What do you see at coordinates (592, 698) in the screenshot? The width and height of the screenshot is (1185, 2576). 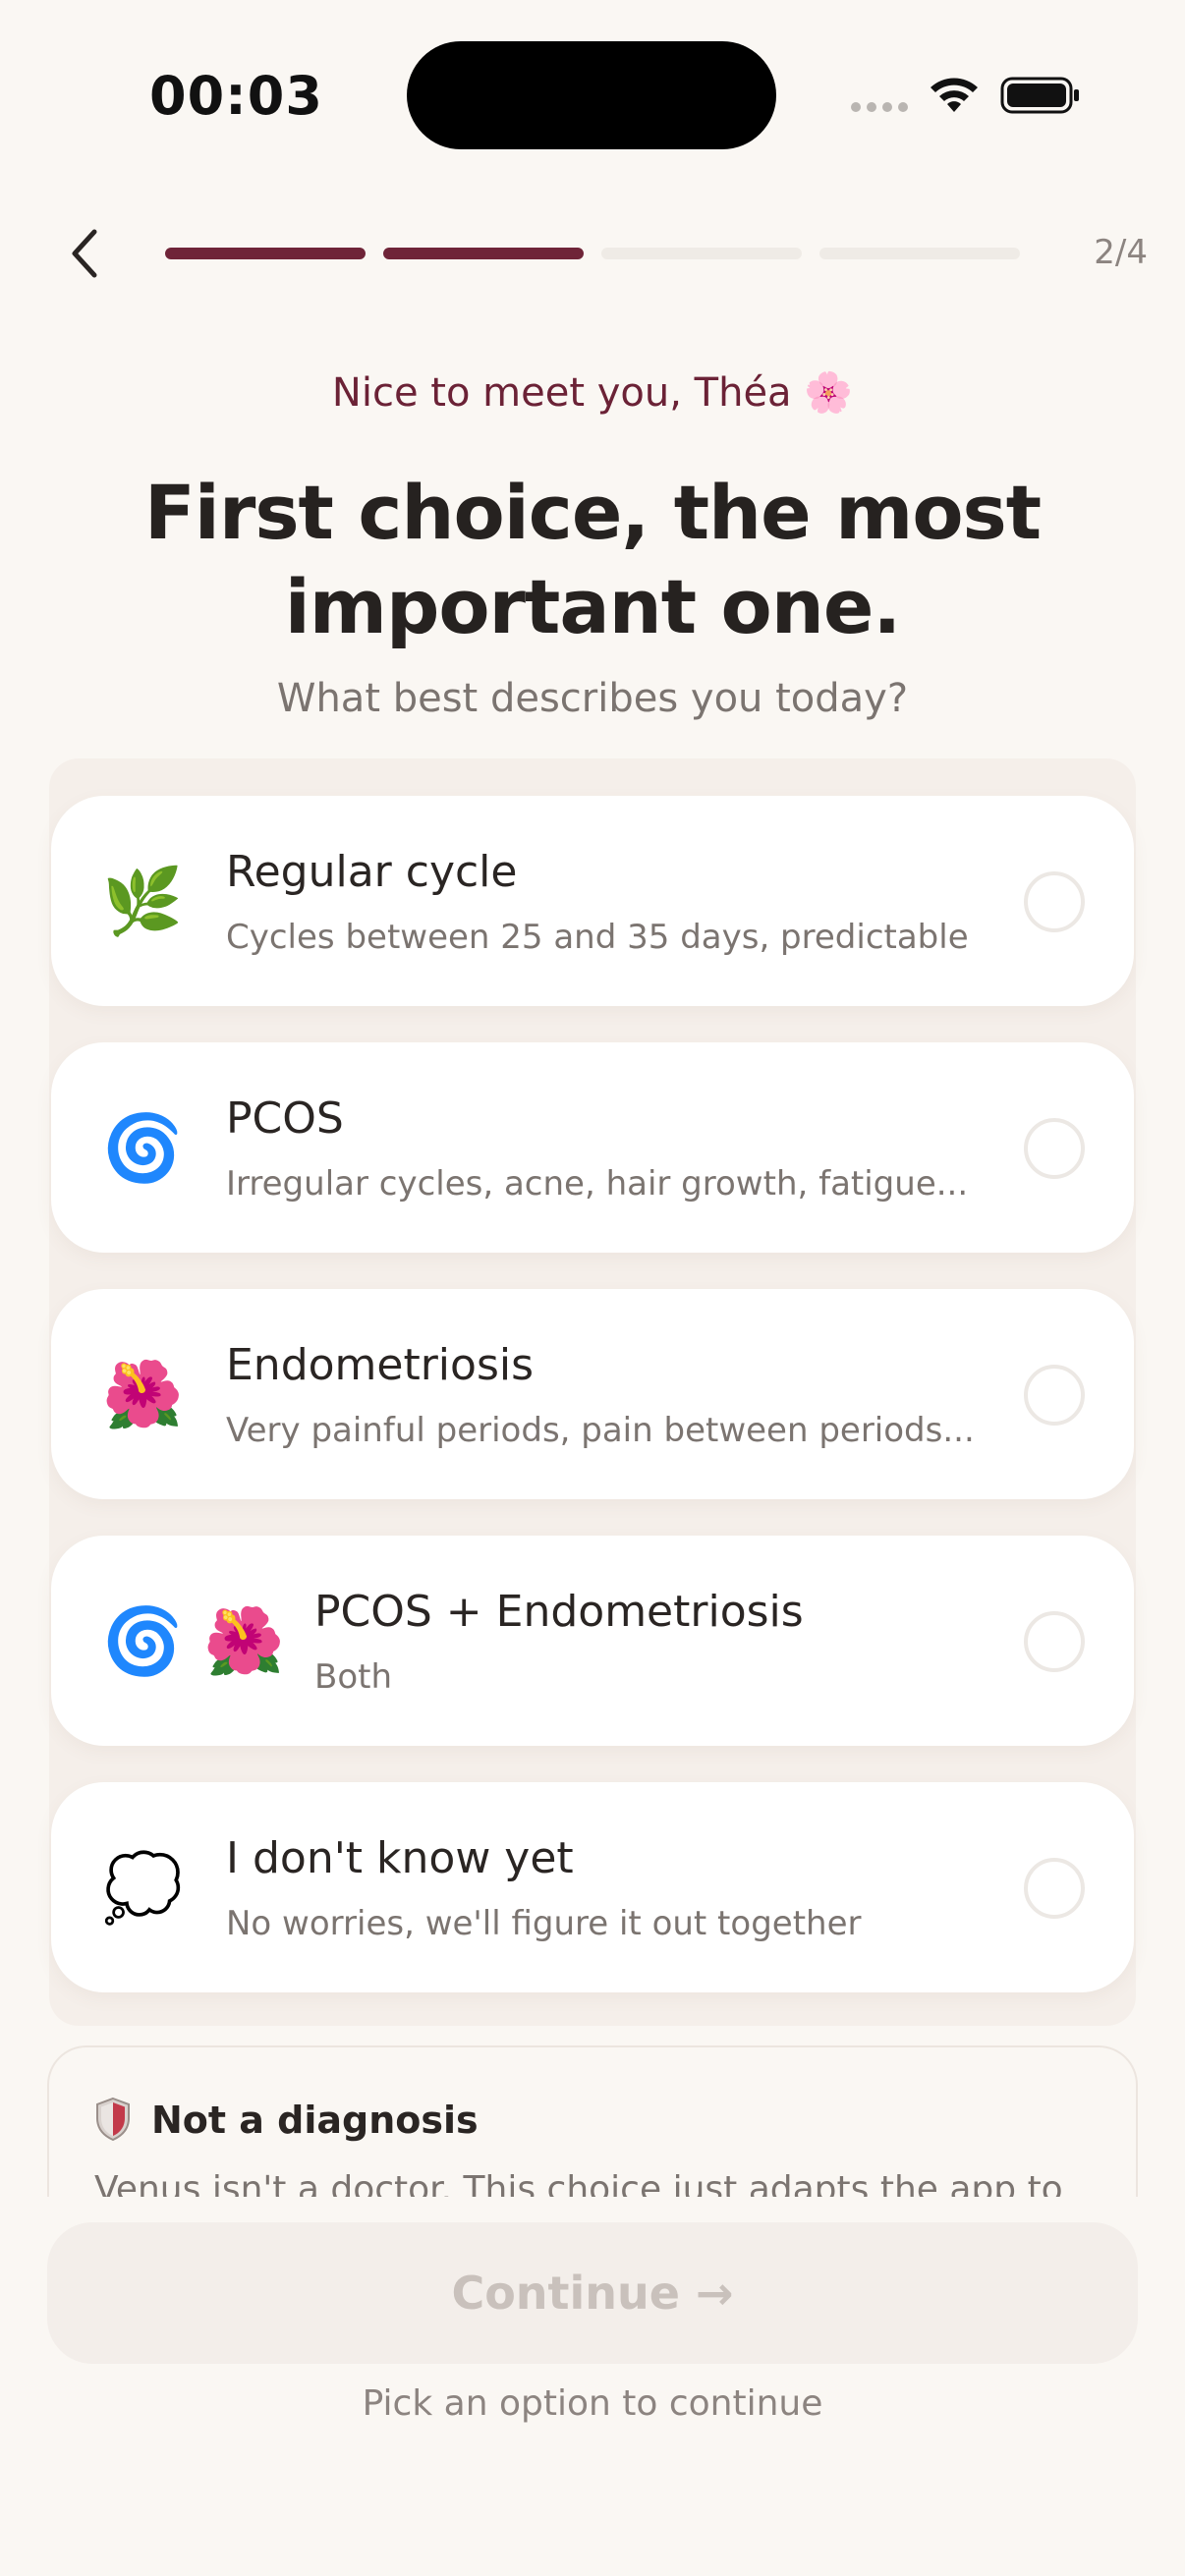 I see `page-subtitle: What best describes you today?` at bounding box center [592, 698].